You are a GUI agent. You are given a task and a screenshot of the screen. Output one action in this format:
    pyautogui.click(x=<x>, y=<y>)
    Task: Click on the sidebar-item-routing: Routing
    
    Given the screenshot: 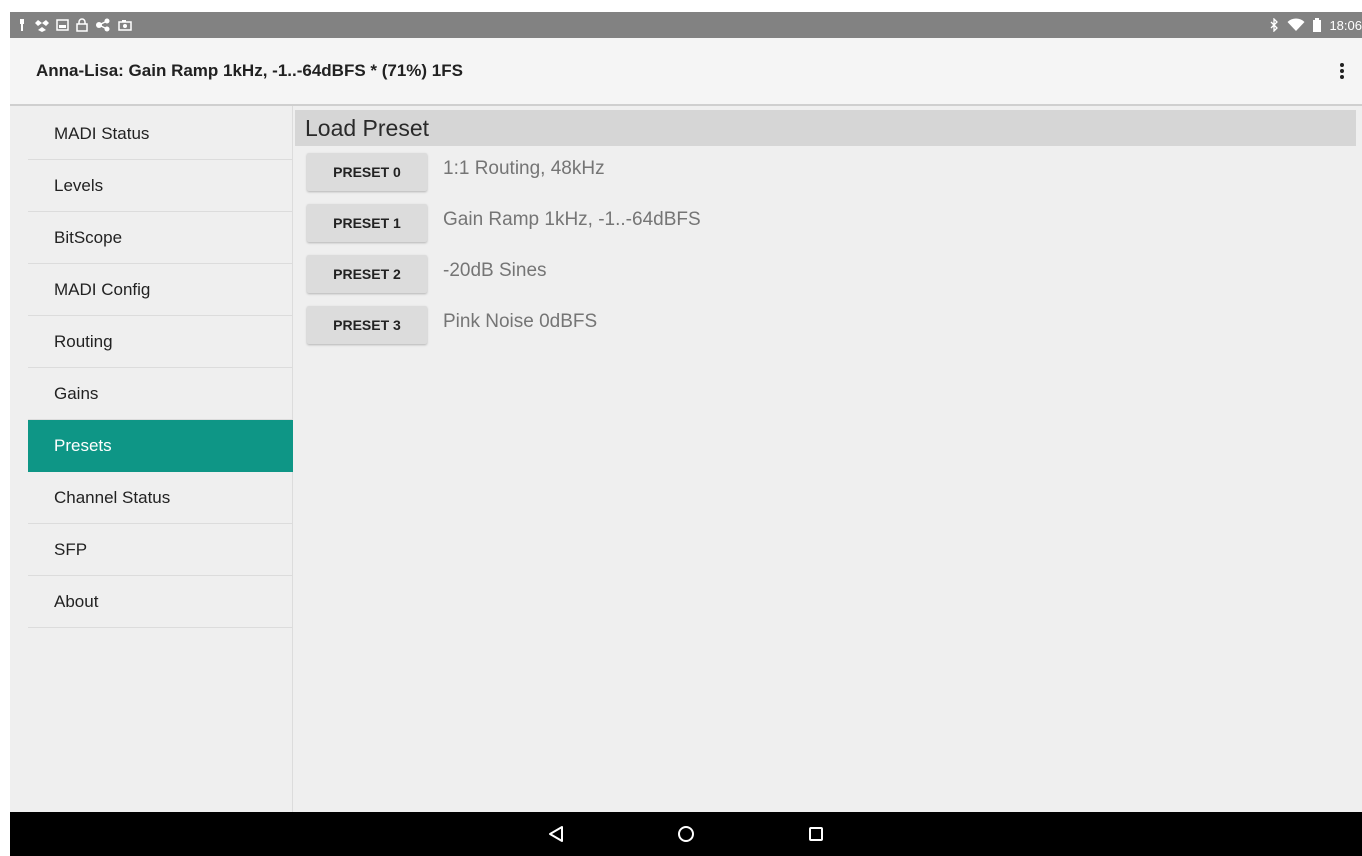 What is the action you would take?
    pyautogui.click(x=160, y=342)
    